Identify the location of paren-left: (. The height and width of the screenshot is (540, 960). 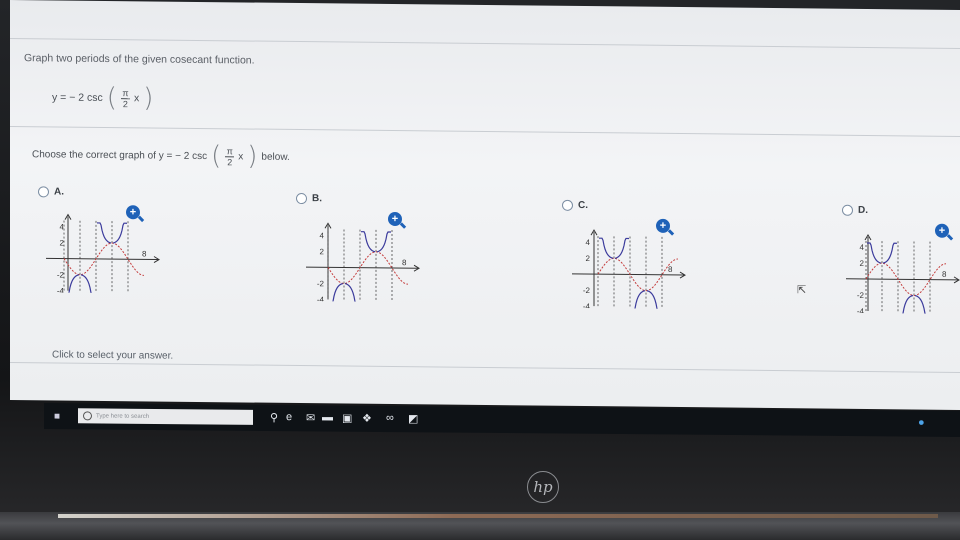
(111, 98).